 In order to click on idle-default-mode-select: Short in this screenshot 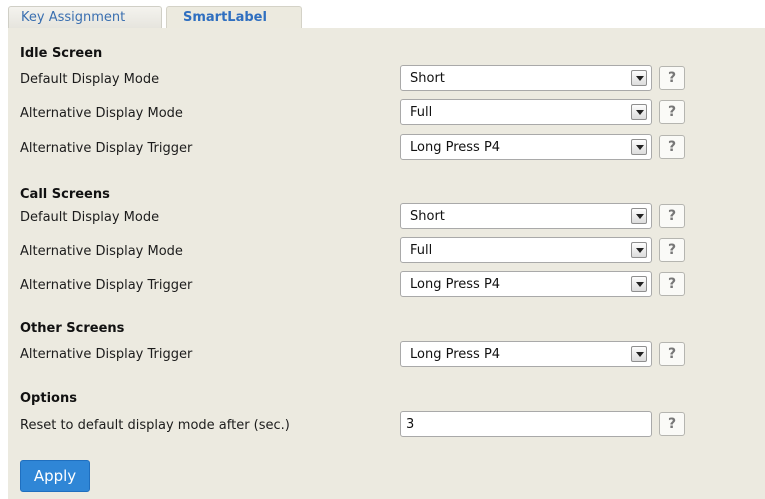, I will do `click(526, 78)`.